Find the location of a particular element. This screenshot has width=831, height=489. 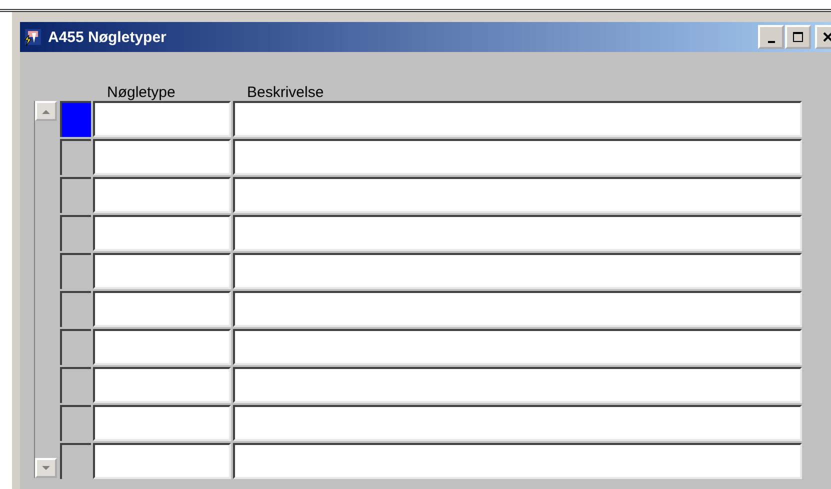

minimize-icon is located at coordinates (771, 41).